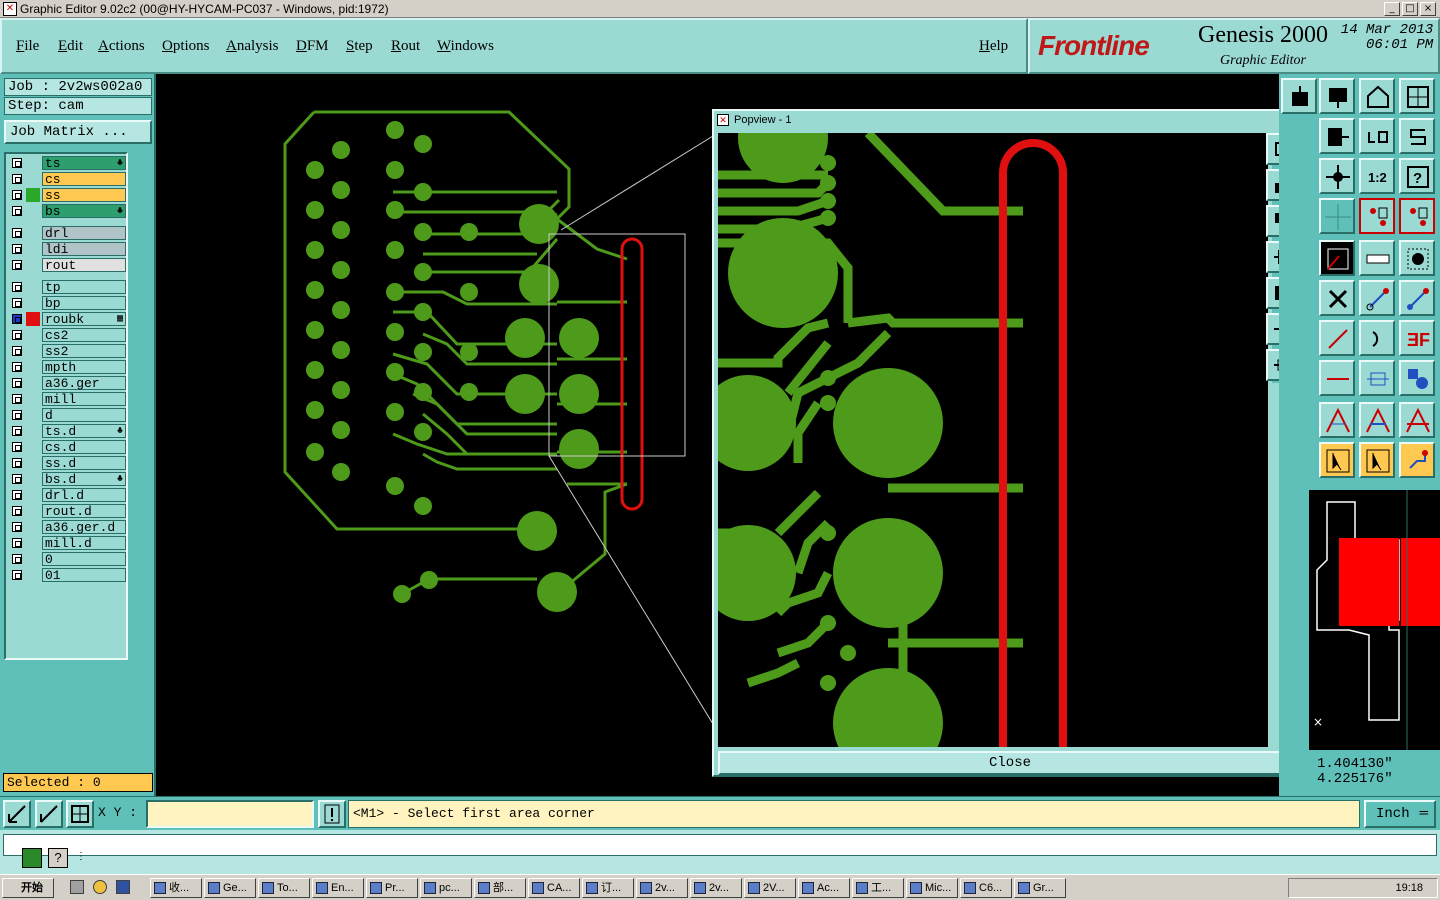  What do you see at coordinates (1337, 338) in the screenshot?
I see `add-line-icon` at bounding box center [1337, 338].